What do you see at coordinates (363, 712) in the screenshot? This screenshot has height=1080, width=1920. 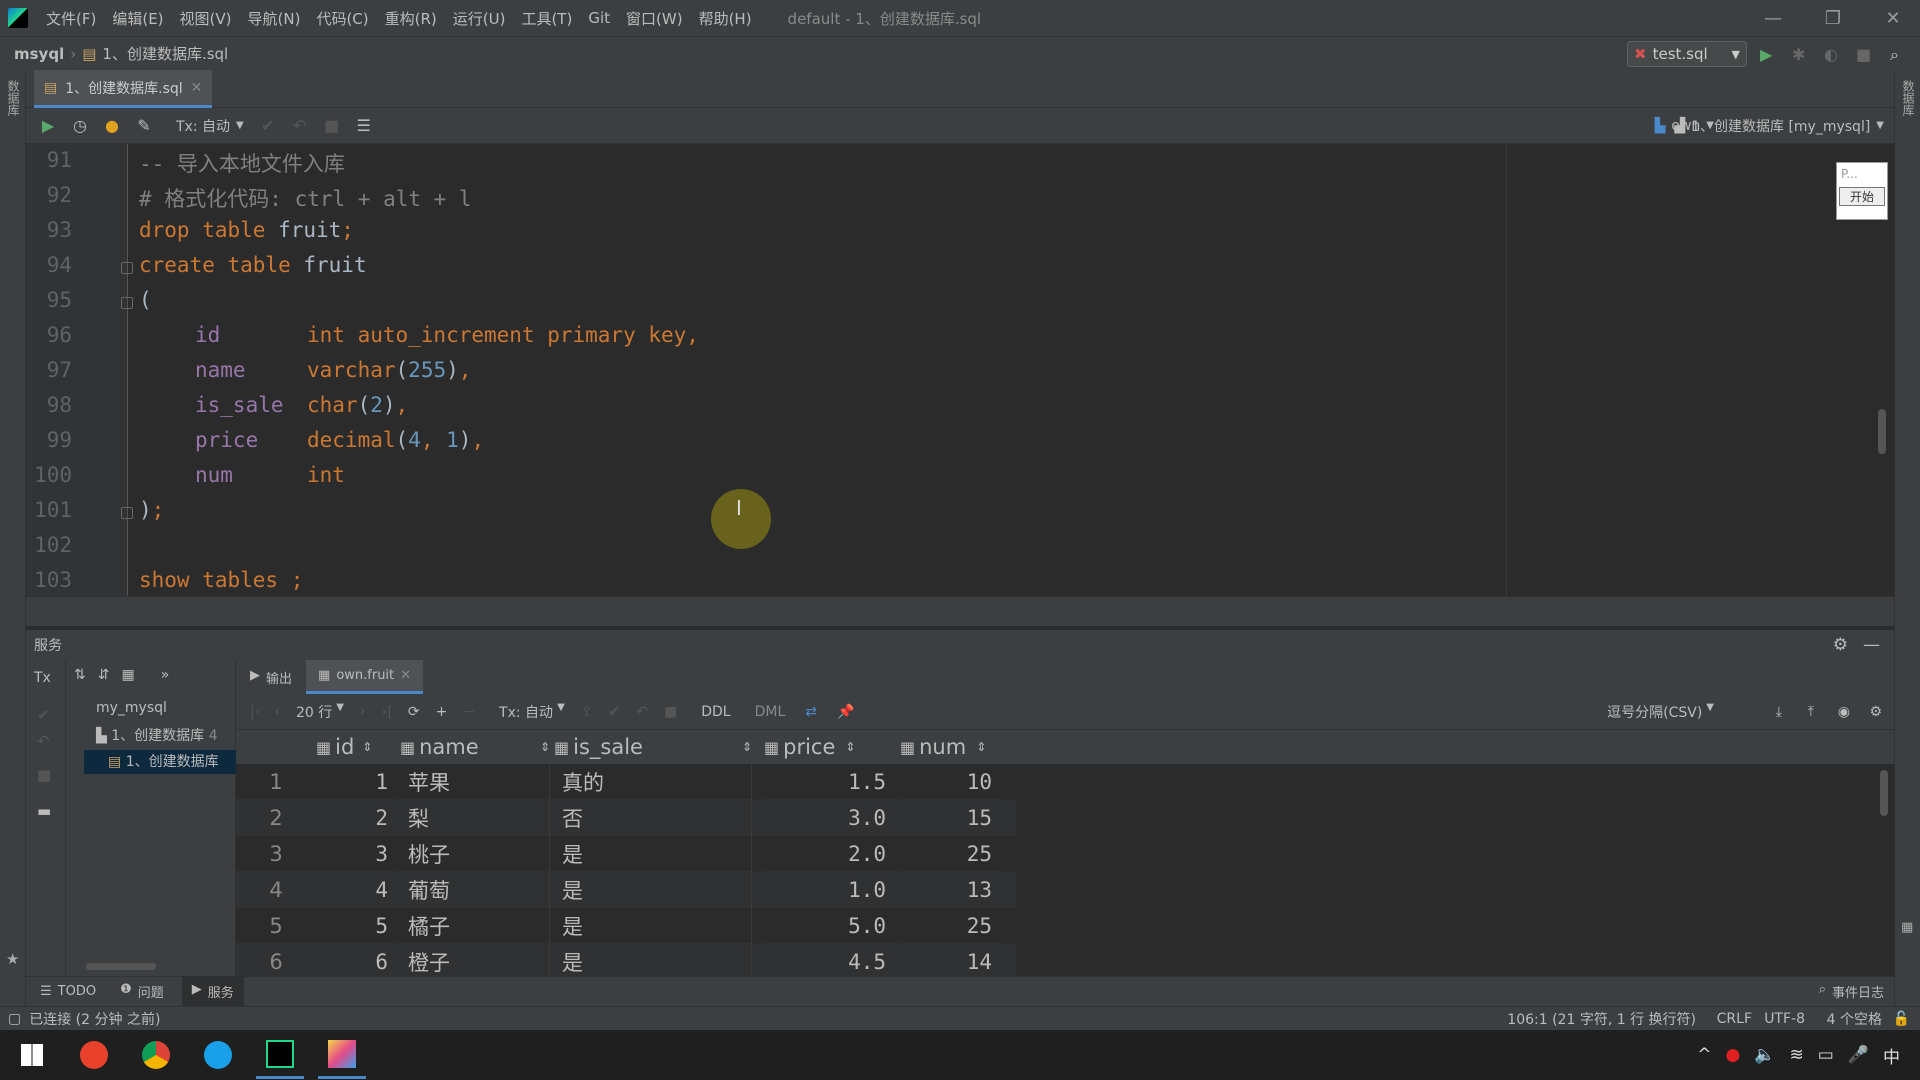 I see `next-page-icon: ›` at bounding box center [363, 712].